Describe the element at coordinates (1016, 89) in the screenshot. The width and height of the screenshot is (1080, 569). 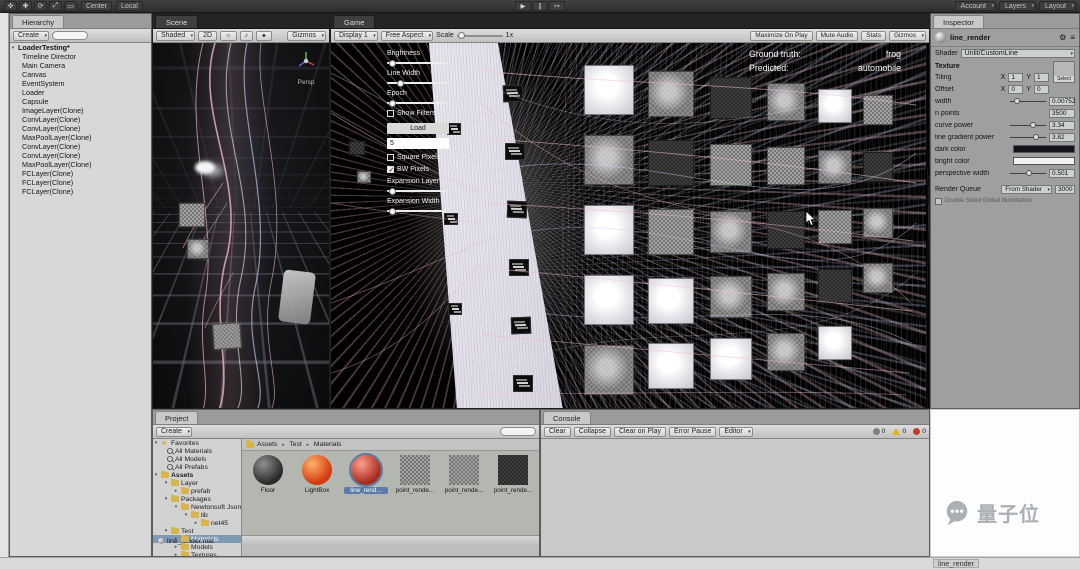
I see `offset-x-field: 0` at that location.